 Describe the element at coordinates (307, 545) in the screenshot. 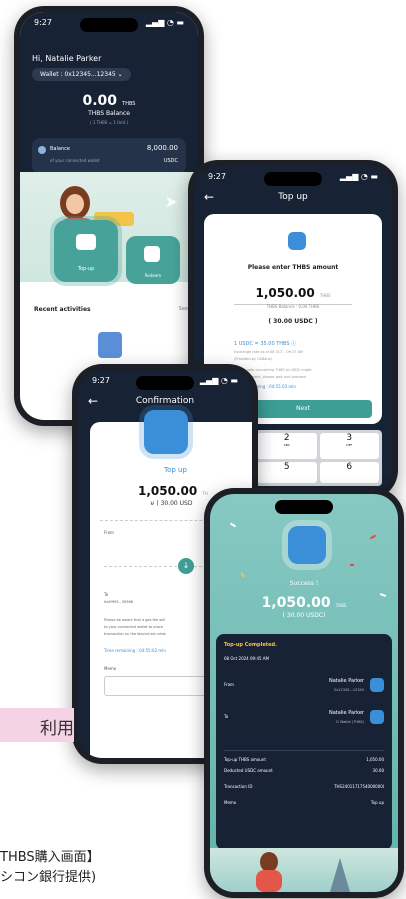

I see `success-icon` at that location.